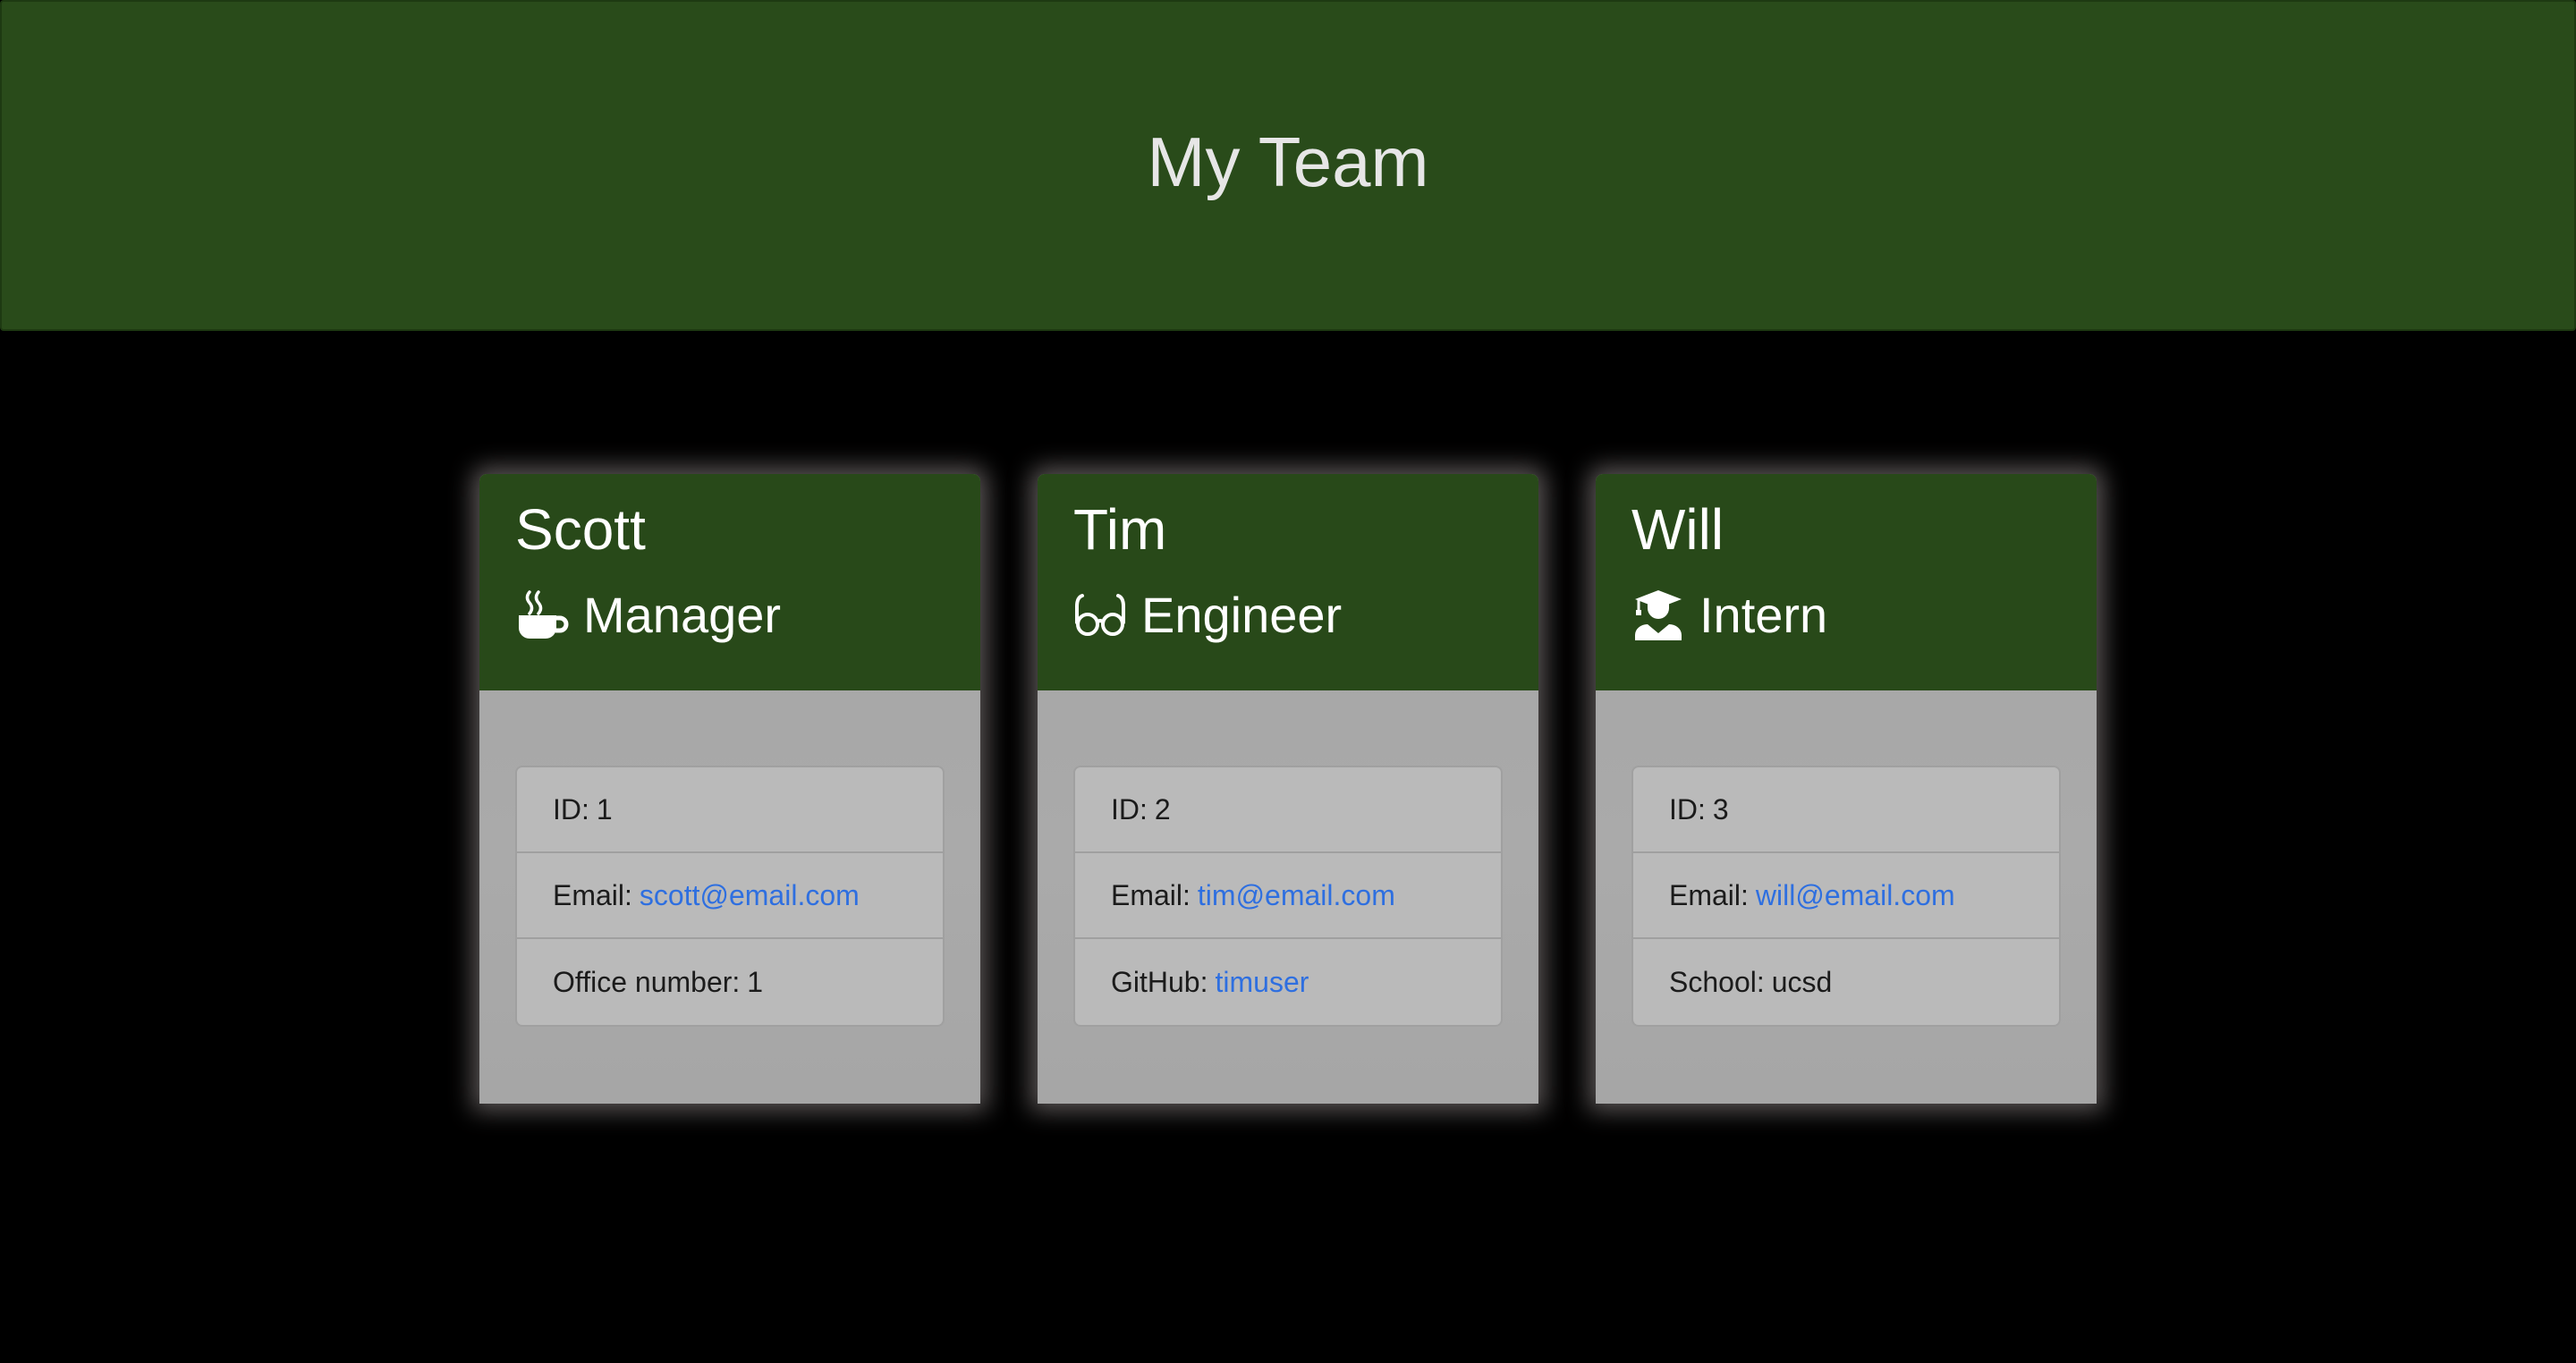 Image resolution: width=2576 pixels, height=1363 pixels. Describe the element at coordinates (729, 582) in the screenshot. I see `card-header: Scott Manager` at that location.